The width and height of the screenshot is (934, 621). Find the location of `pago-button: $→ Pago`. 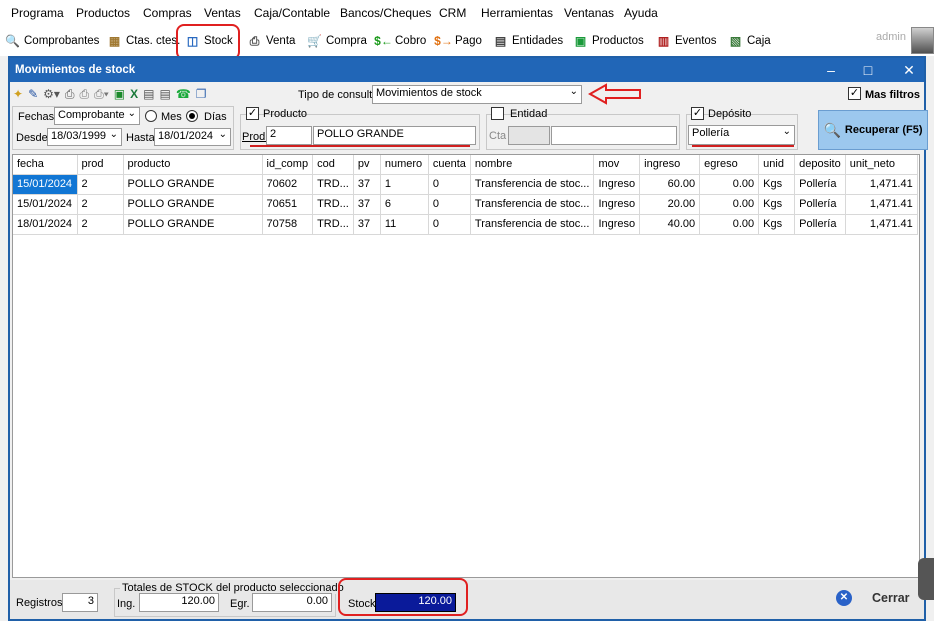

pago-button: $→ Pago is located at coordinates (458, 41).